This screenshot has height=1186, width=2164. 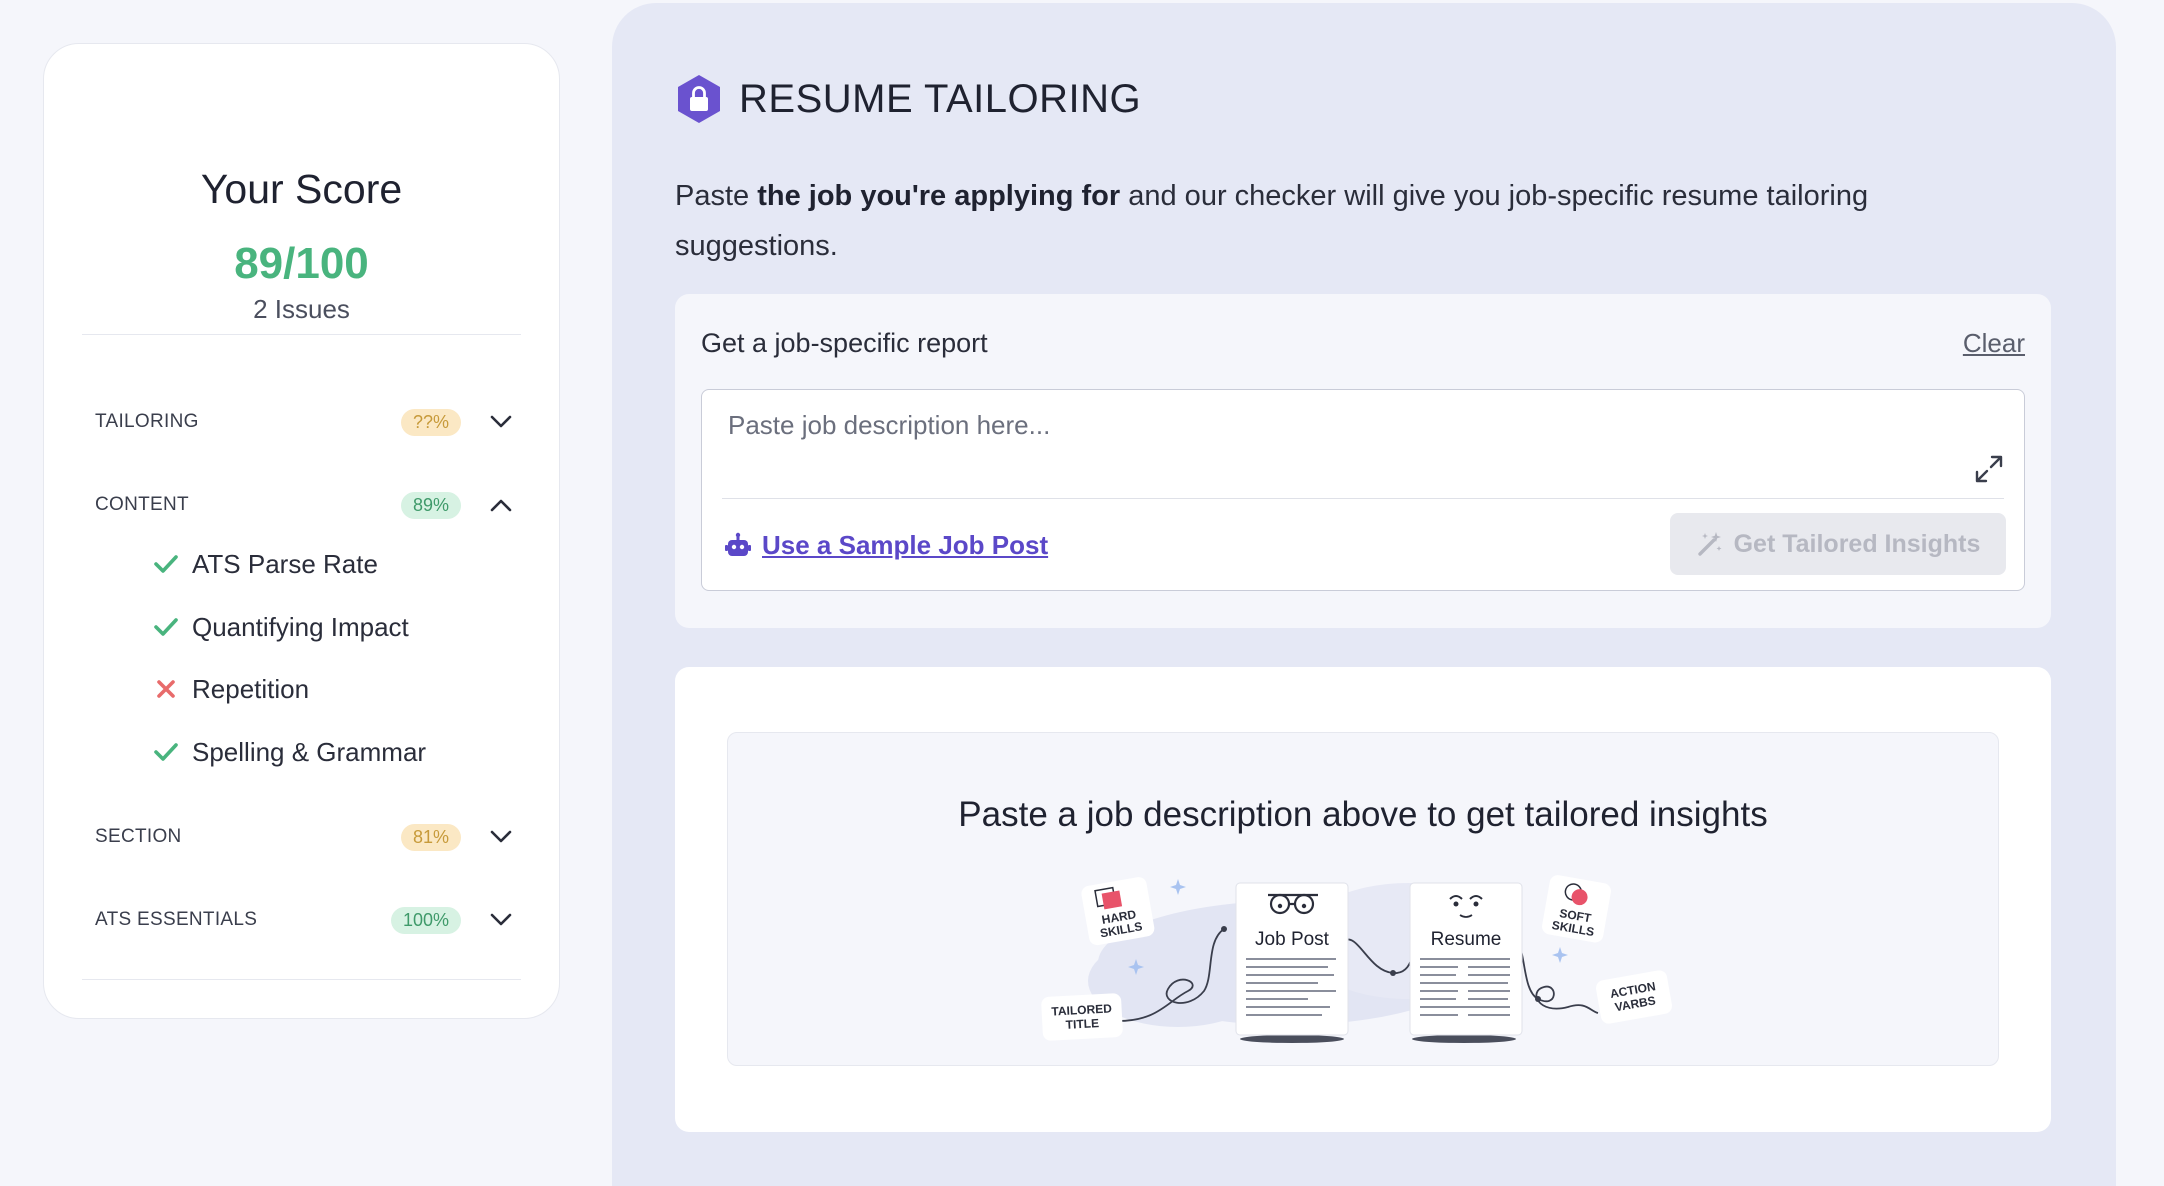 What do you see at coordinates (176, 919) in the screenshot?
I see `category-label: ATS ESSENTIALS` at bounding box center [176, 919].